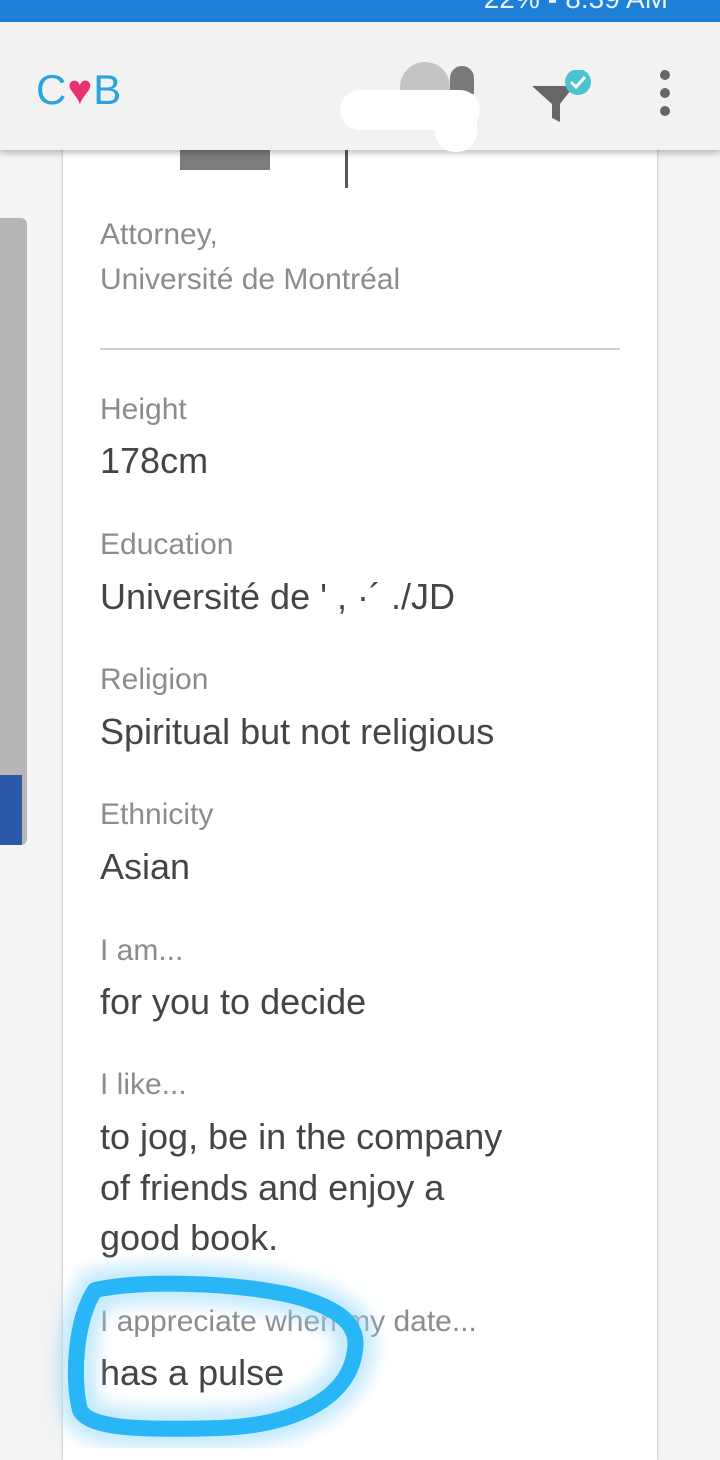 The image size is (720, 1460). I want to click on app-header: C♥B, so click(360, 87).